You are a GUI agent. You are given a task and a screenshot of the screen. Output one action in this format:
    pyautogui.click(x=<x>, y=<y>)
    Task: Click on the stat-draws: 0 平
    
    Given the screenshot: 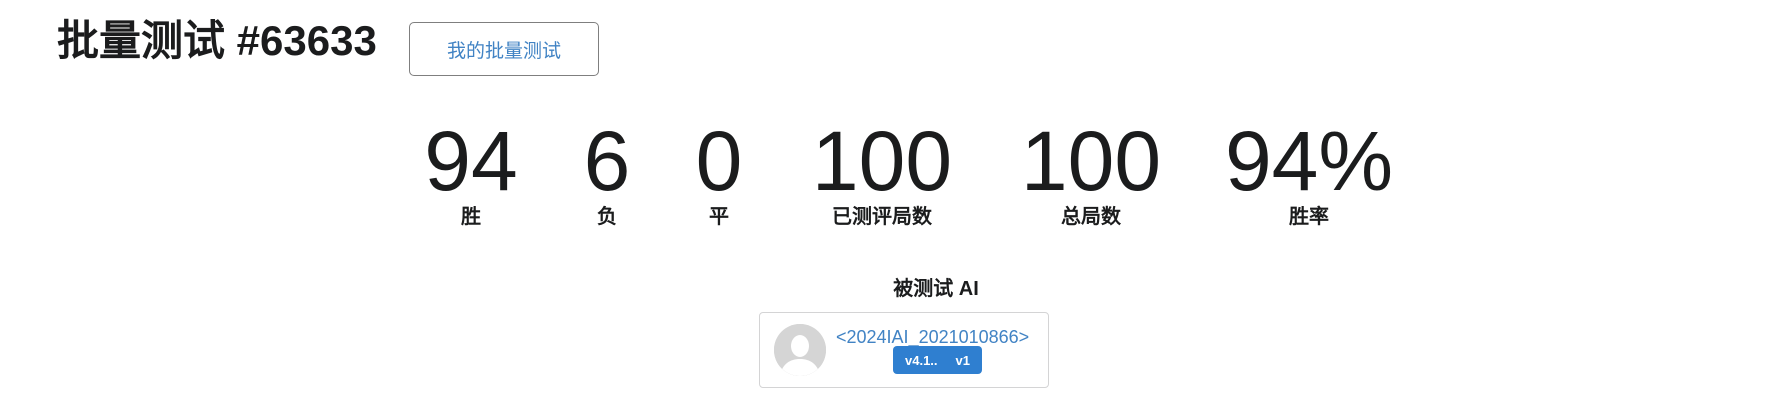 What is the action you would take?
    pyautogui.click(x=719, y=174)
    